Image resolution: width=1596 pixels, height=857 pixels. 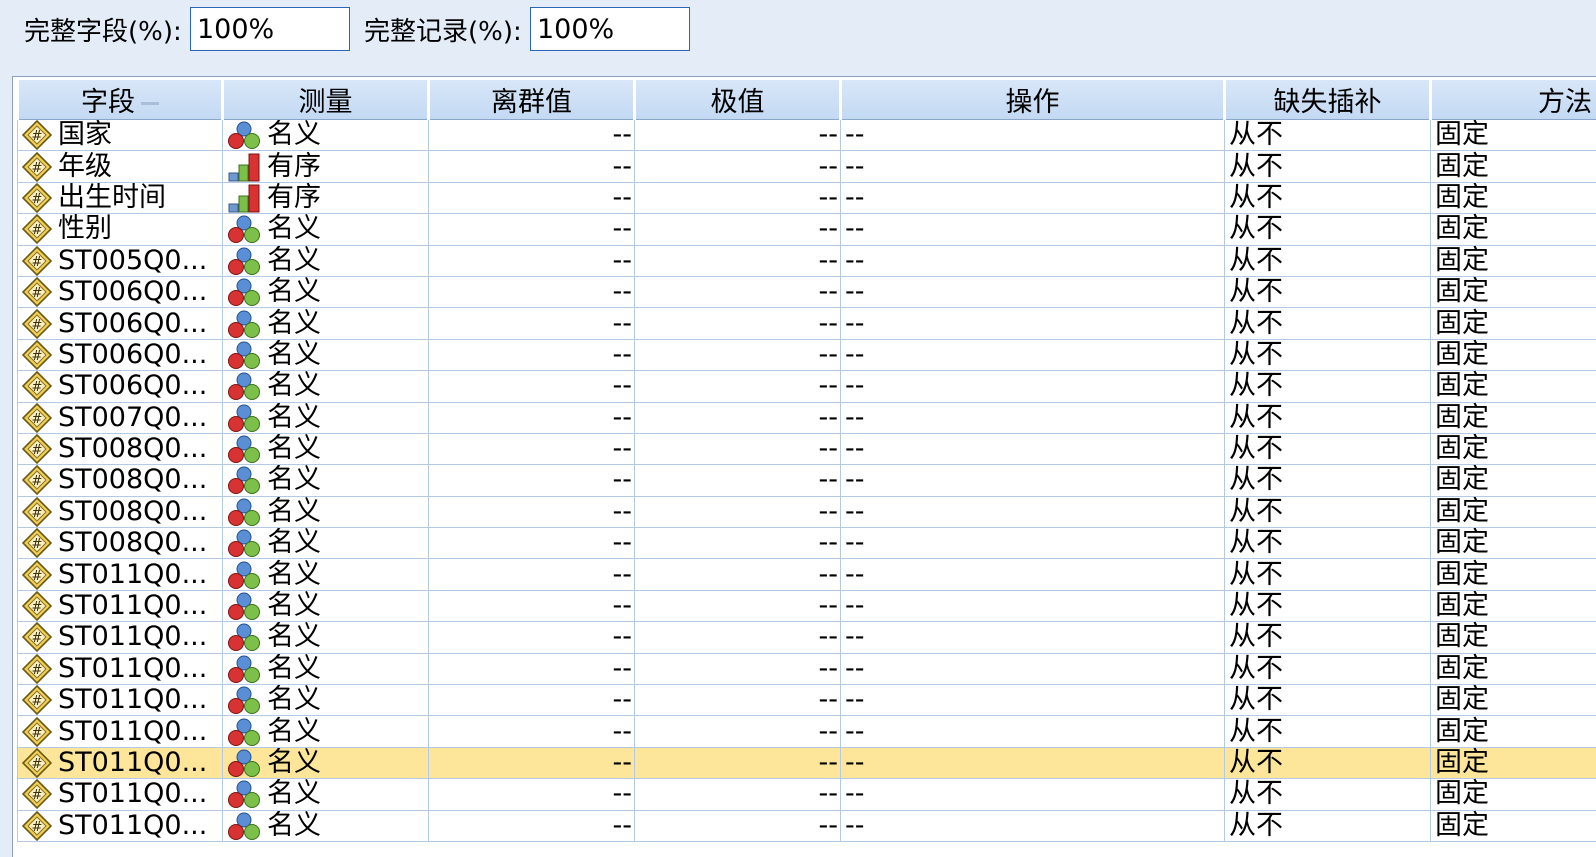 What do you see at coordinates (120, 135) in the screenshot?
I see `field-cell: #国家` at bounding box center [120, 135].